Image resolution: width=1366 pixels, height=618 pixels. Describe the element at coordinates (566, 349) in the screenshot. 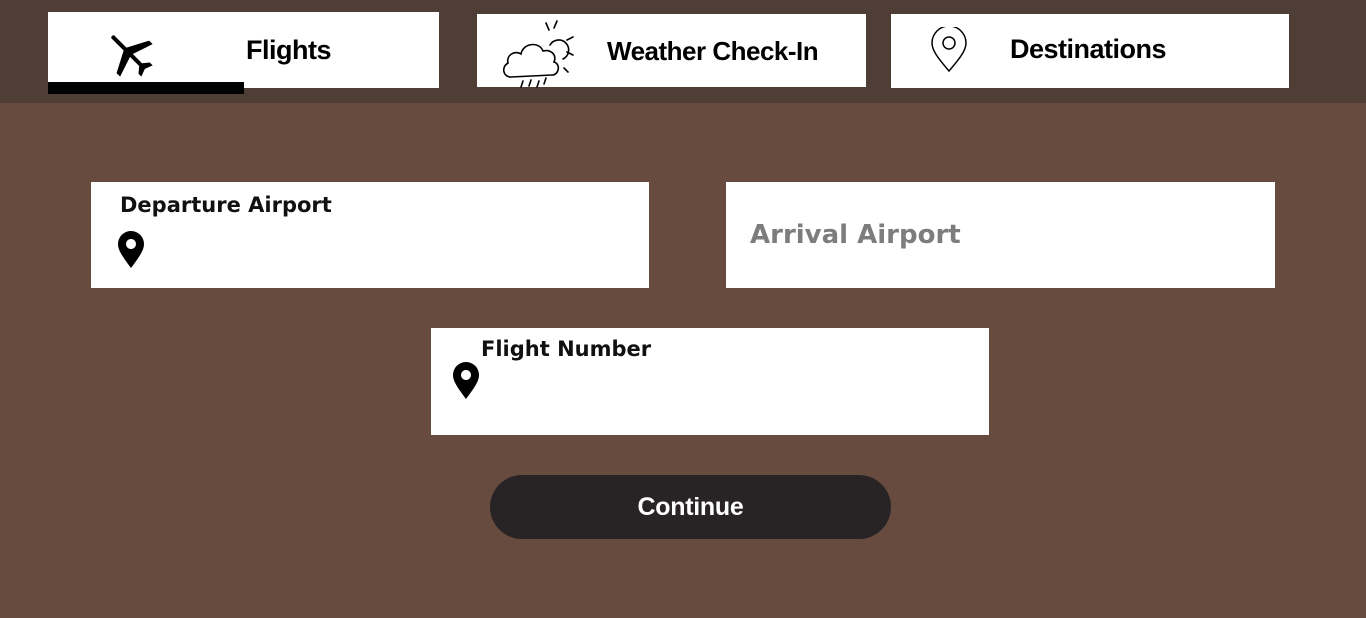

I see `flight-number-label: Flight Number` at that location.